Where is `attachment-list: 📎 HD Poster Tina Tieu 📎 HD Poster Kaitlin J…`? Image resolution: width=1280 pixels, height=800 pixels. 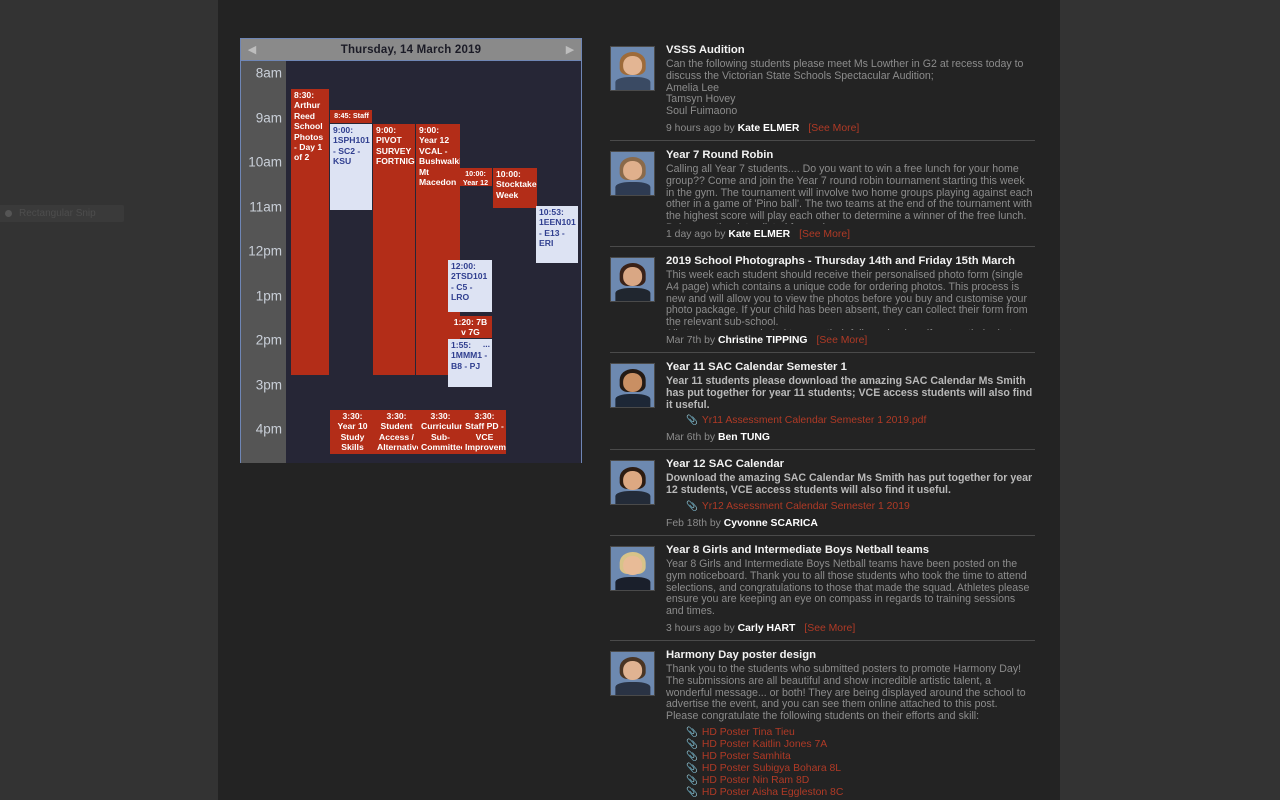 attachment-list: 📎 HD Poster Tina Tieu 📎 HD Poster Kaitlin J… is located at coordinates (860, 763).